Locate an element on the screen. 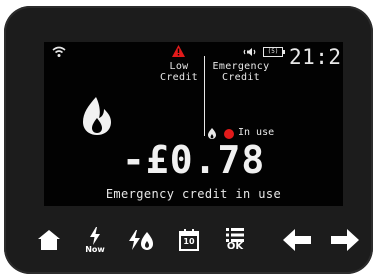  home-button is located at coordinates (49, 240).